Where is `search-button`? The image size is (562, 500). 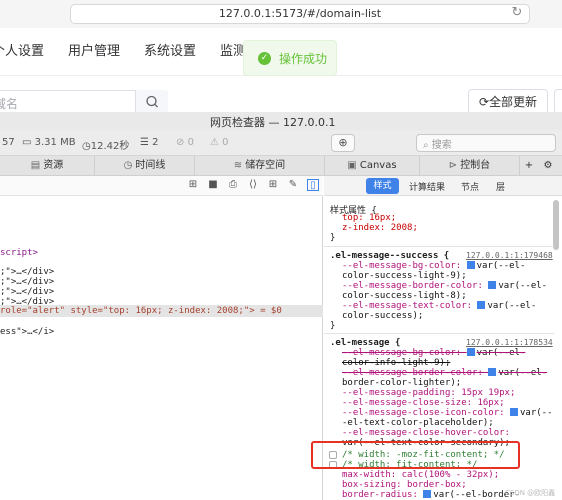
search-button is located at coordinates (151, 102).